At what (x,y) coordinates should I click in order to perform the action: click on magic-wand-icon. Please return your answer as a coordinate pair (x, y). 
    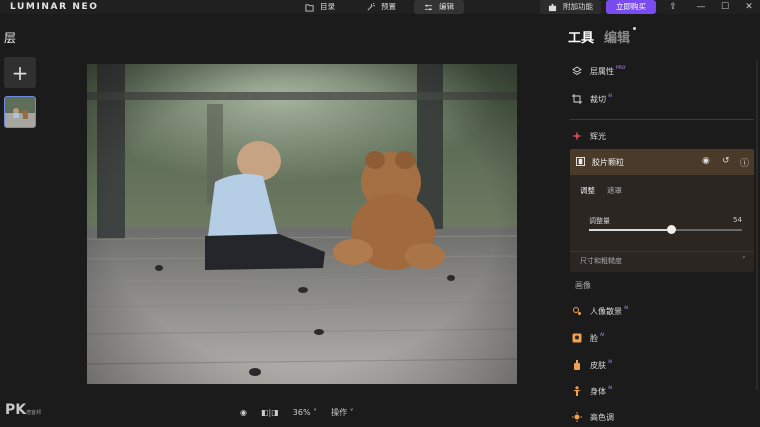
    Looking at the image, I should click on (371, 6).